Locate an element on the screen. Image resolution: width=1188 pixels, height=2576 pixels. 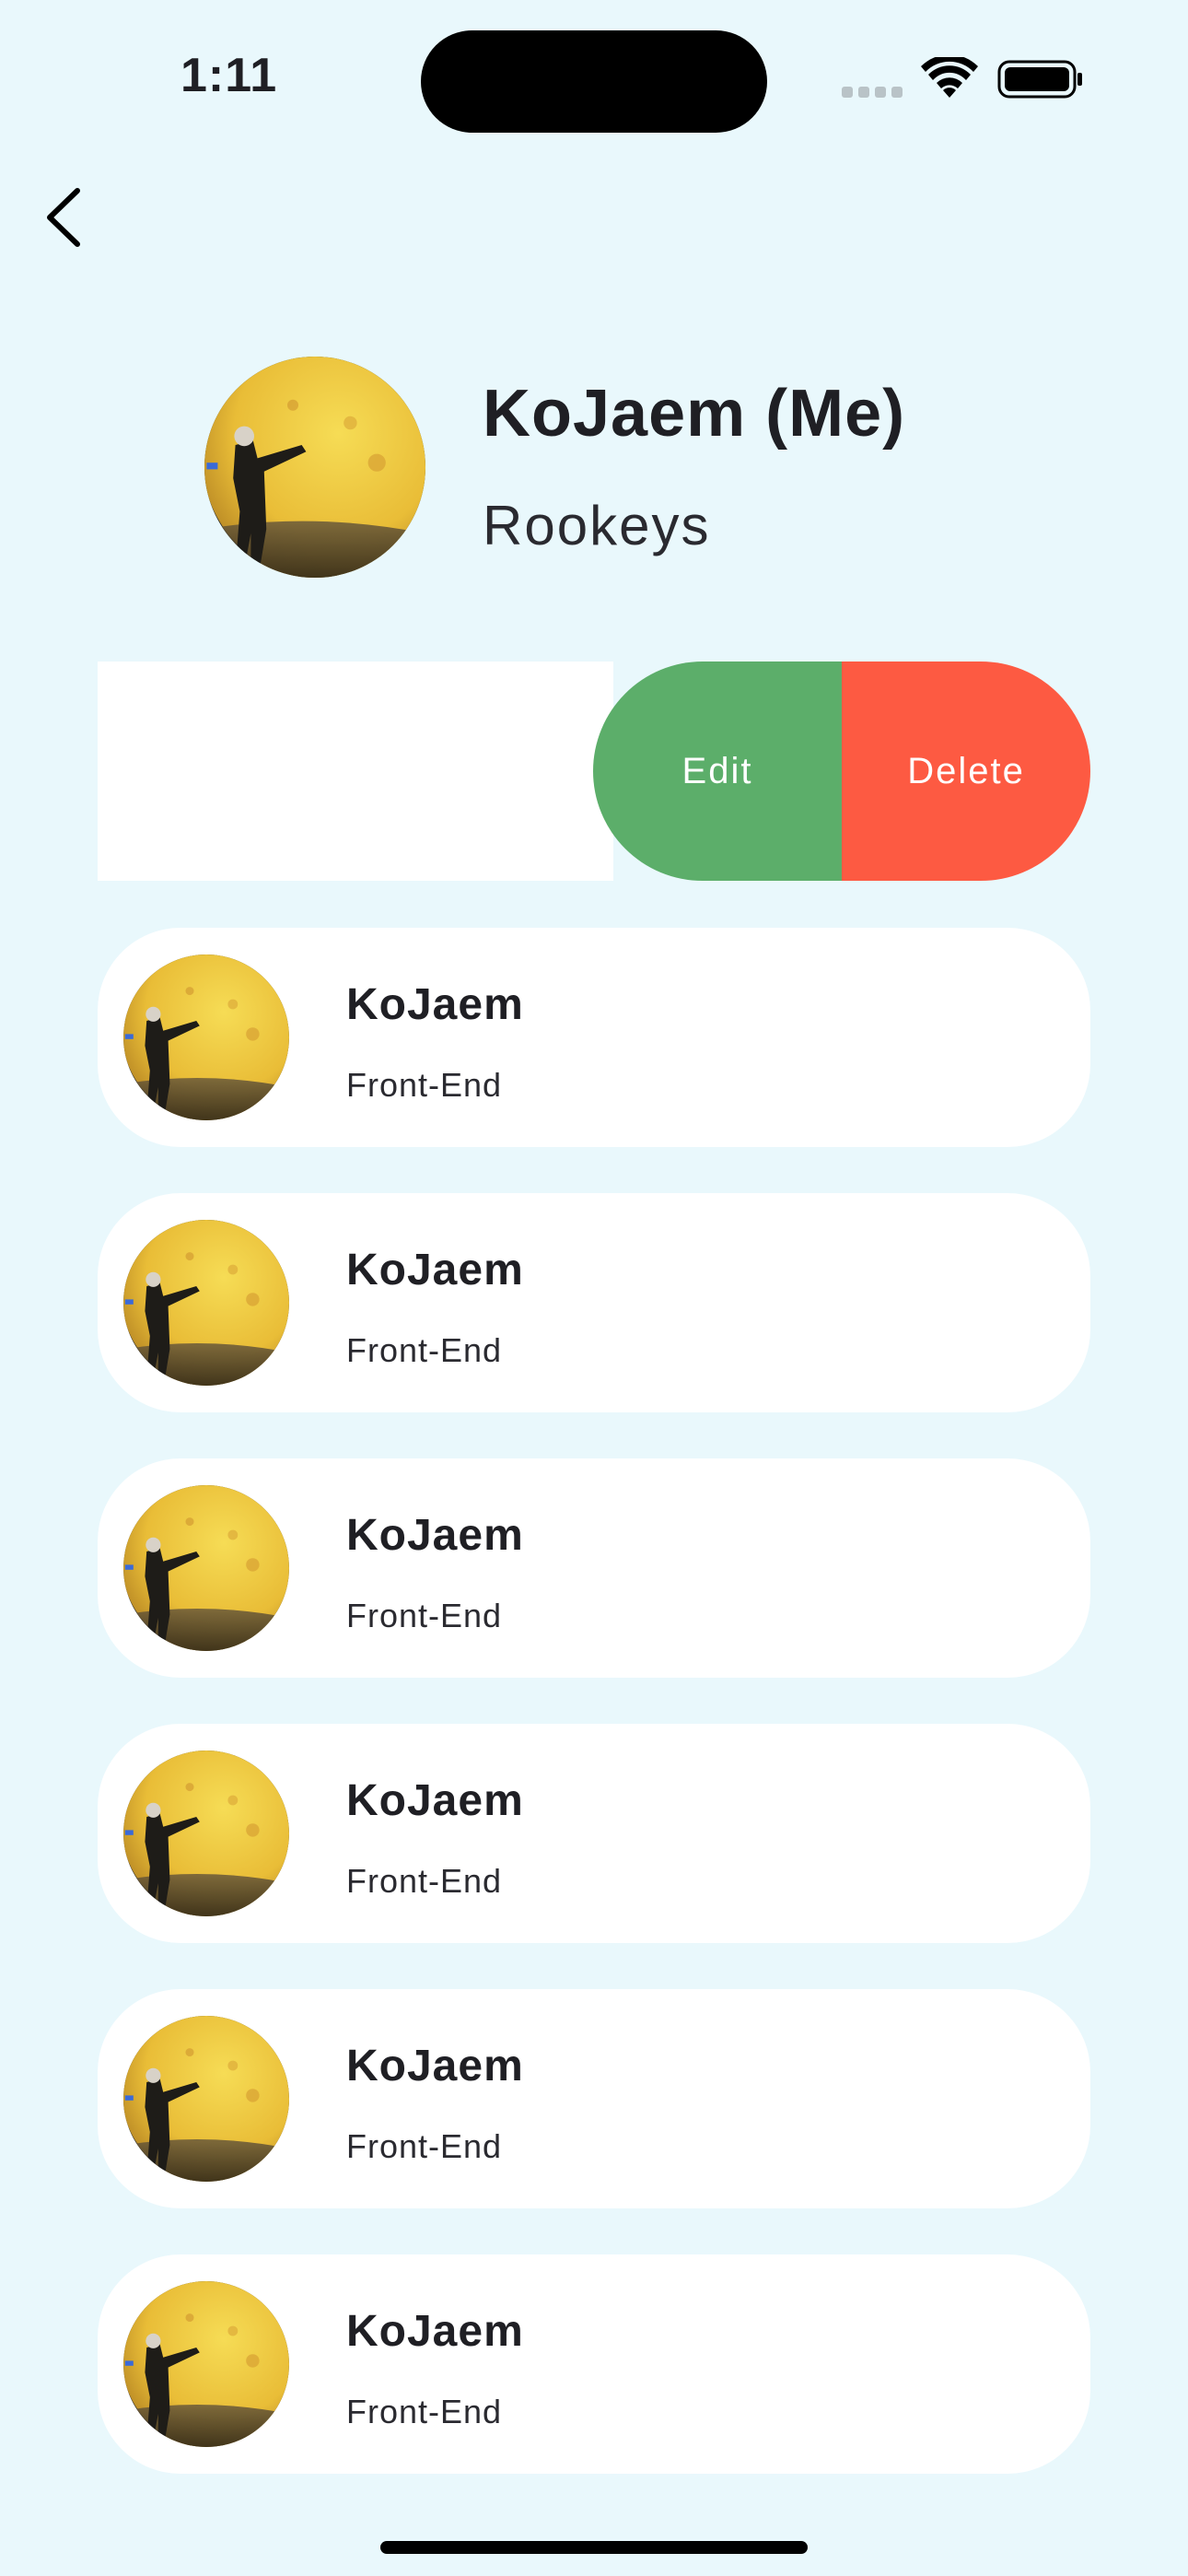
status-time: 1:11 is located at coordinates (230, 75).